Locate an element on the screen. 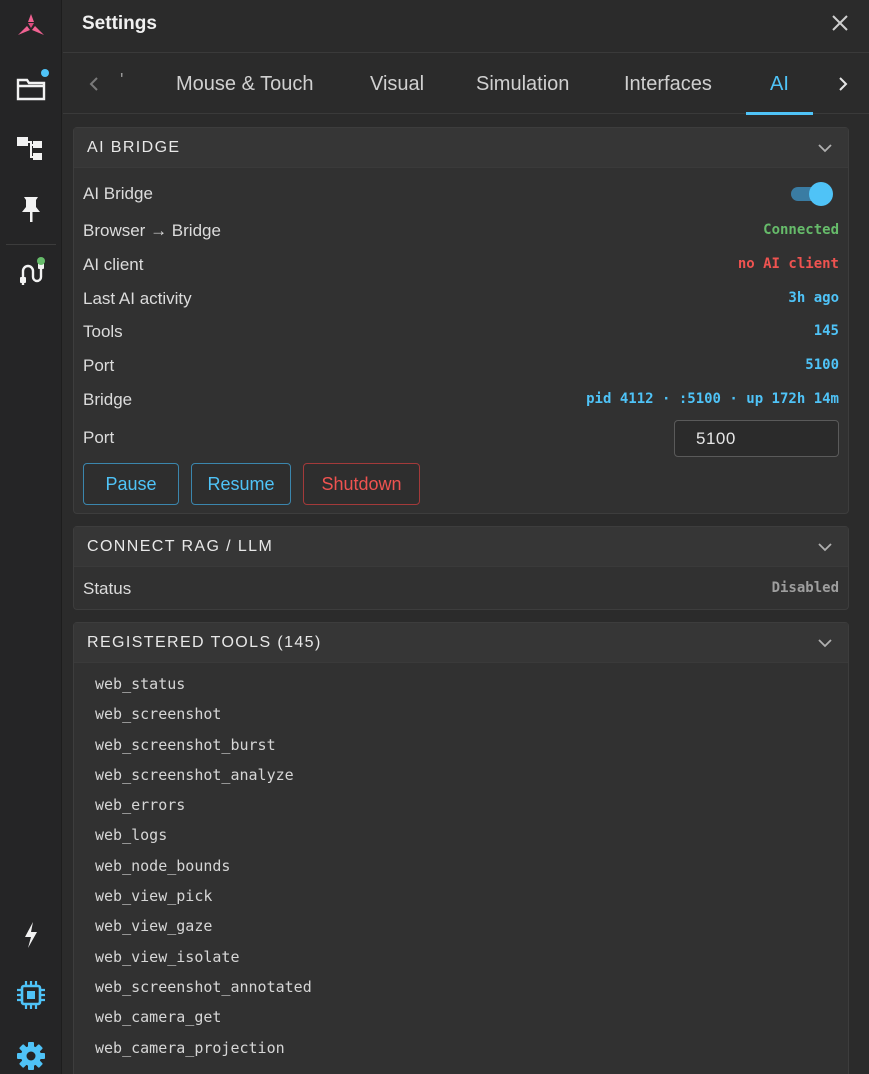  close-icon is located at coordinates (840, 23).